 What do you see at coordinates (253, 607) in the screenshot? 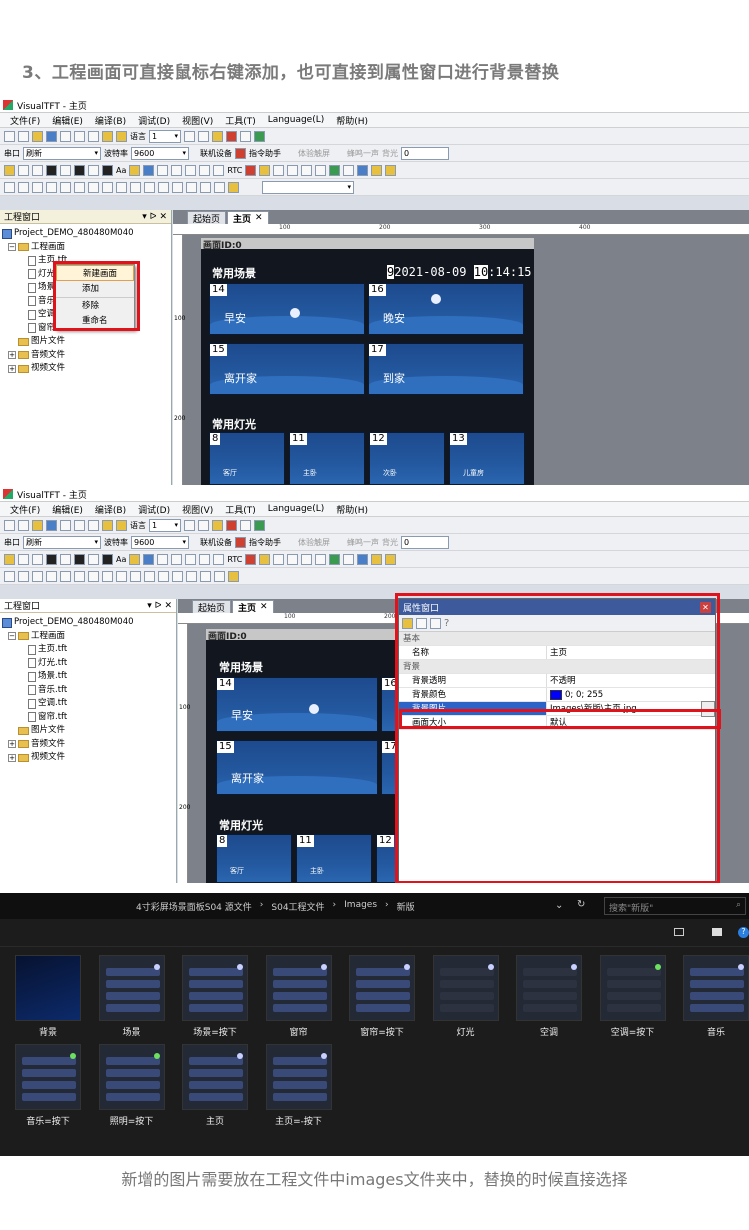
I see `tab-home: 主页 ✕` at bounding box center [253, 607].